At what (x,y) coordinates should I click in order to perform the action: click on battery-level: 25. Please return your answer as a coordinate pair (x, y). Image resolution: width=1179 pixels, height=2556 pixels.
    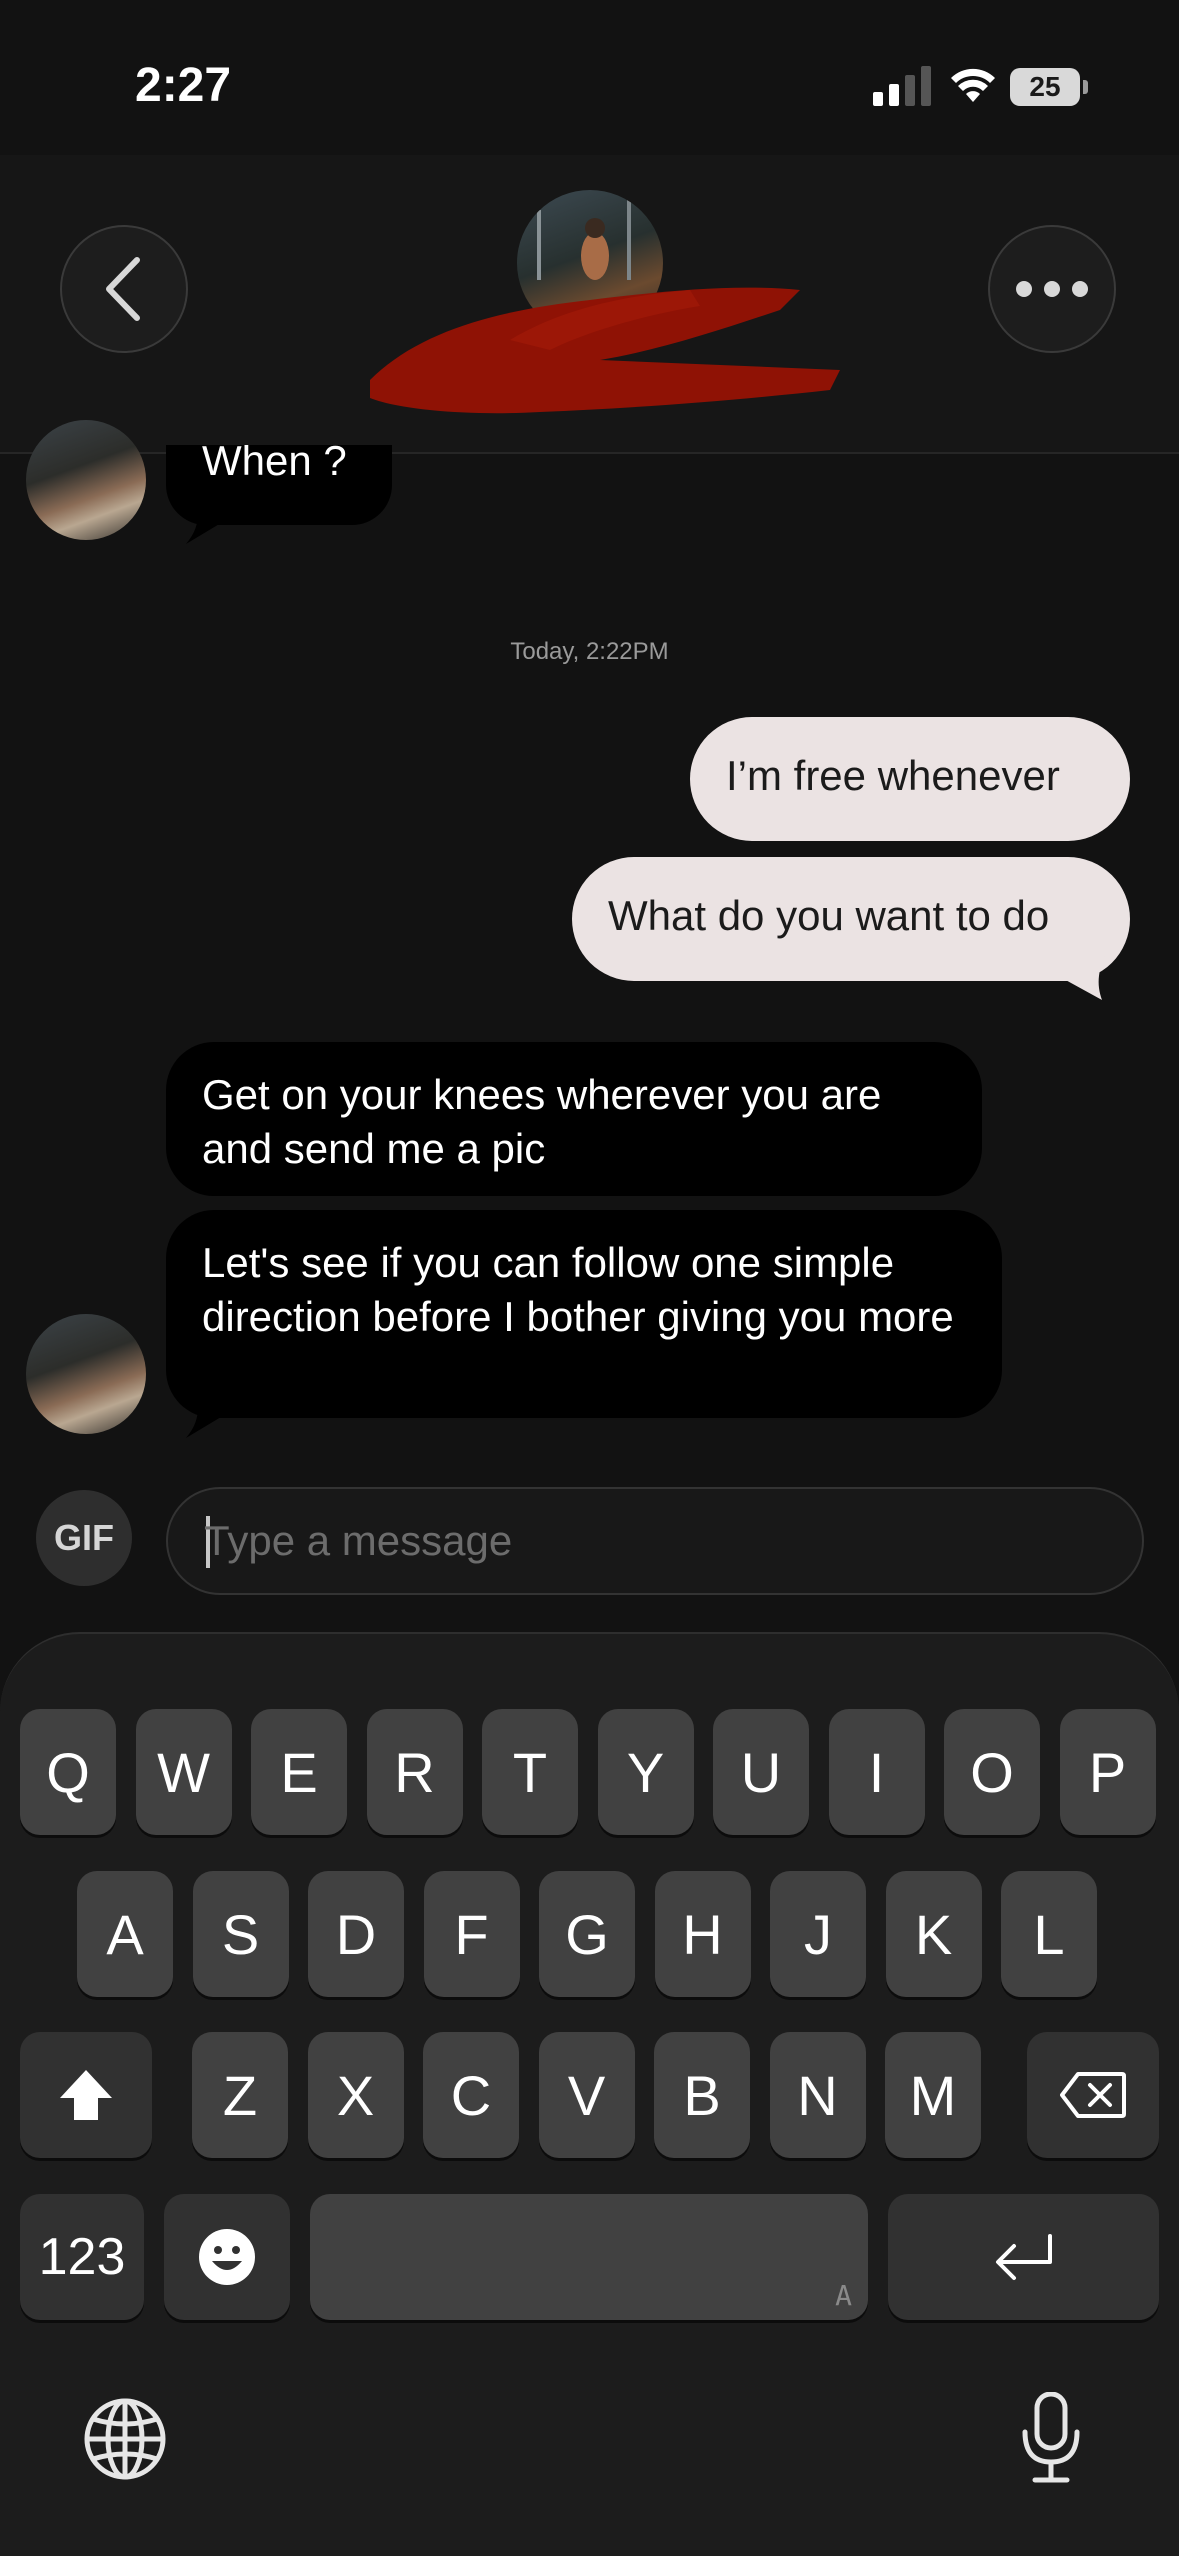
    Looking at the image, I should click on (1045, 86).